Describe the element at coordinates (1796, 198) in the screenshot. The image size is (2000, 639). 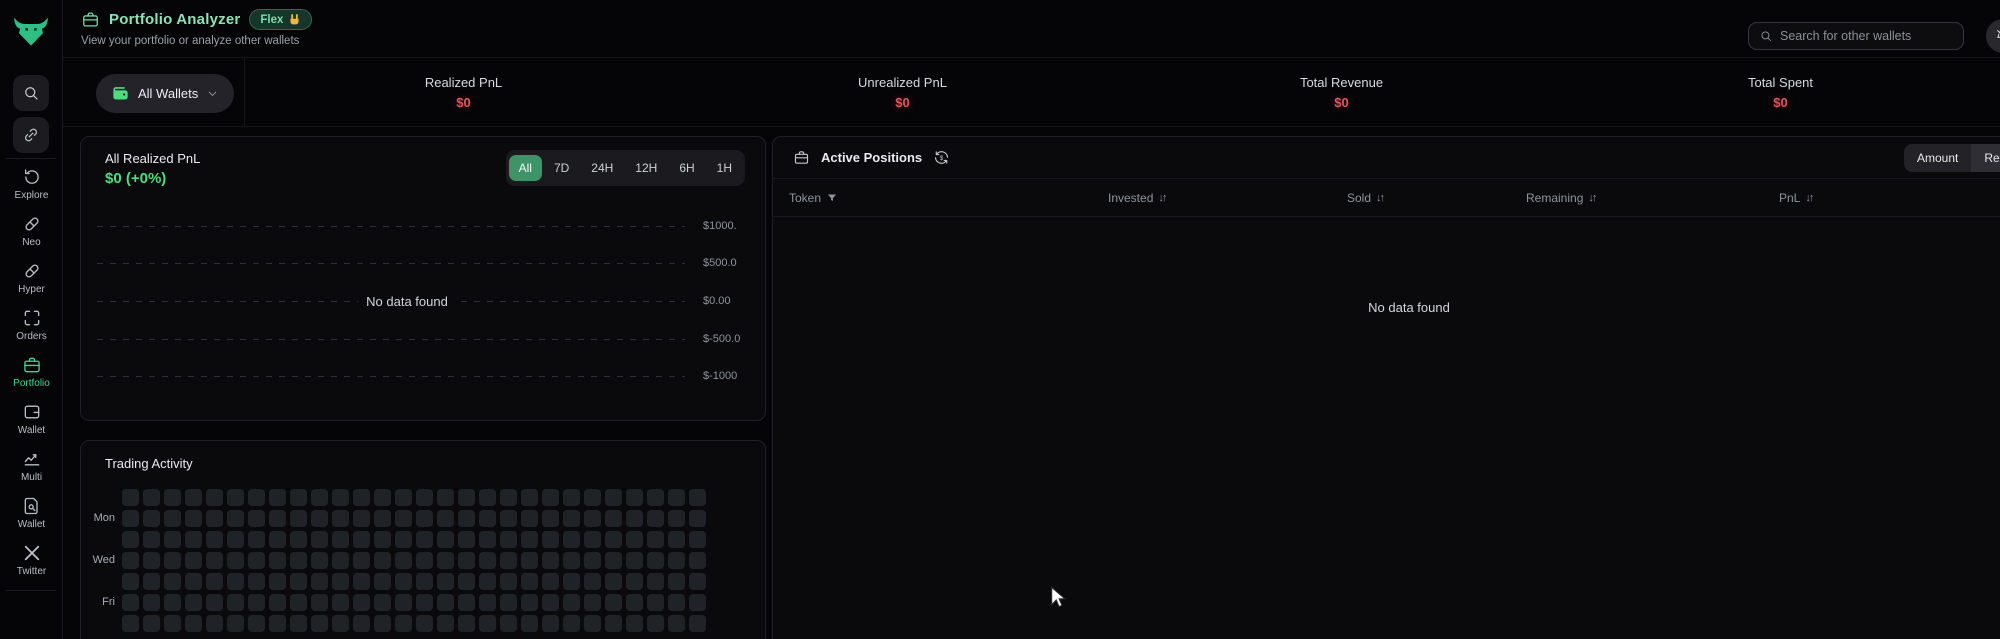
I see `column-header-pnl: PnL ↓↑` at that location.